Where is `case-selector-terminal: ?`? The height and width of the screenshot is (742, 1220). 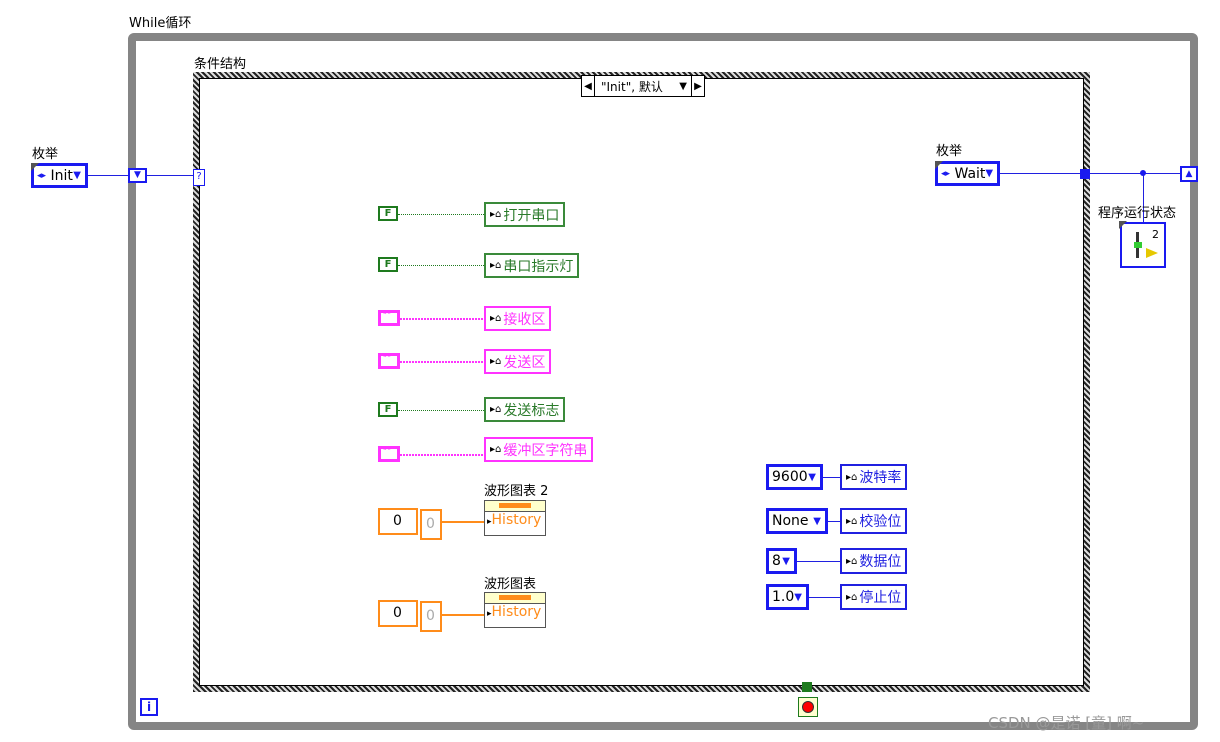 case-selector-terminal: ? is located at coordinates (199, 177).